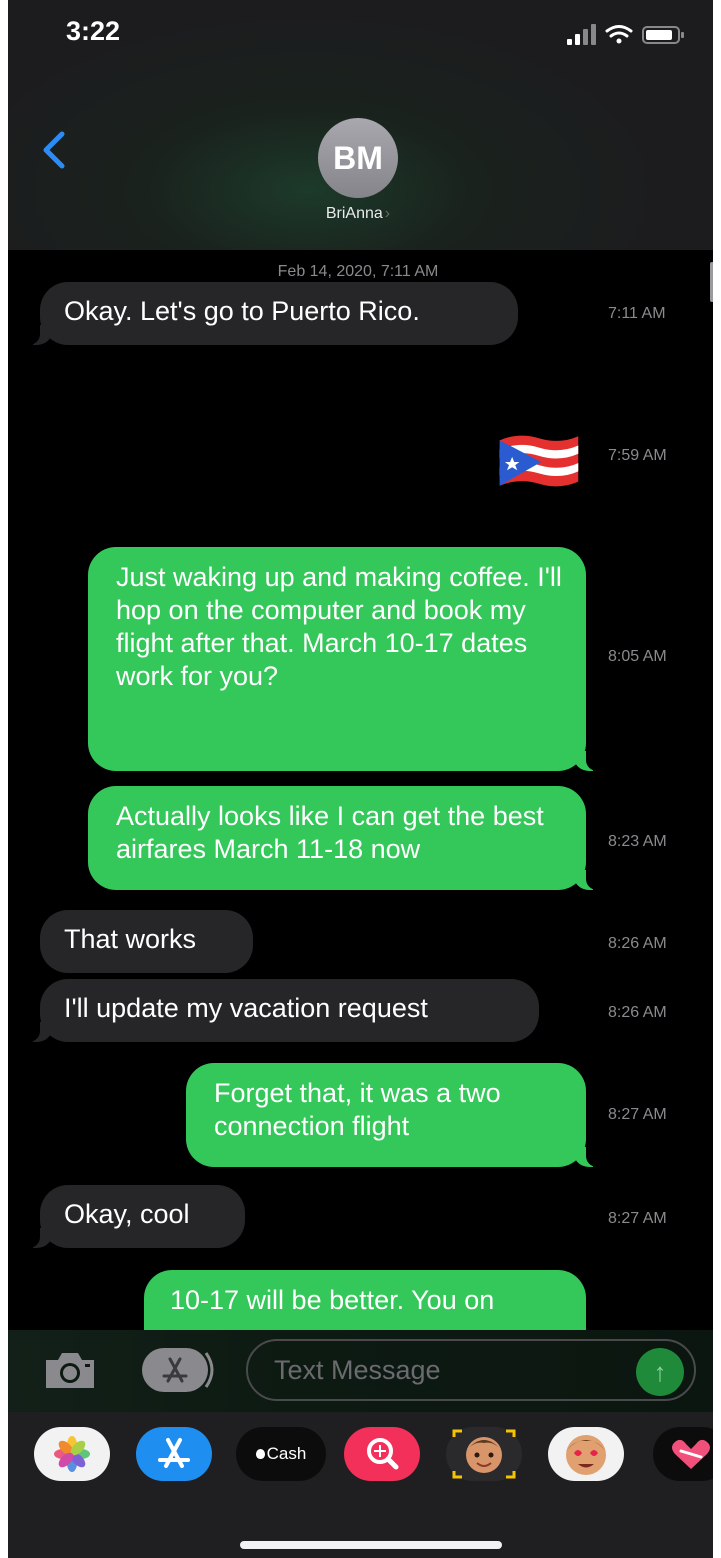 Image resolution: width=721 pixels, height=1558 pixels. What do you see at coordinates (619, 34) in the screenshot?
I see `wifi-icon` at bounding box center [619, 34].